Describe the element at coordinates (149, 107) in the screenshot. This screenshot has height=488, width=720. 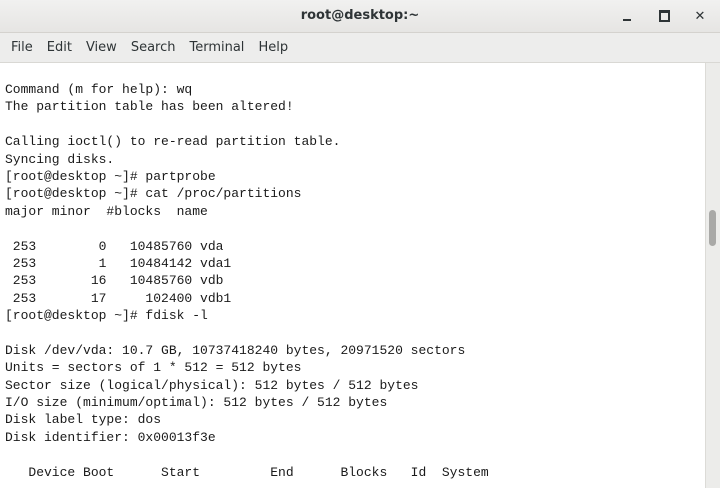
I see `terminal-line: The partition table has been altered!` at that location.